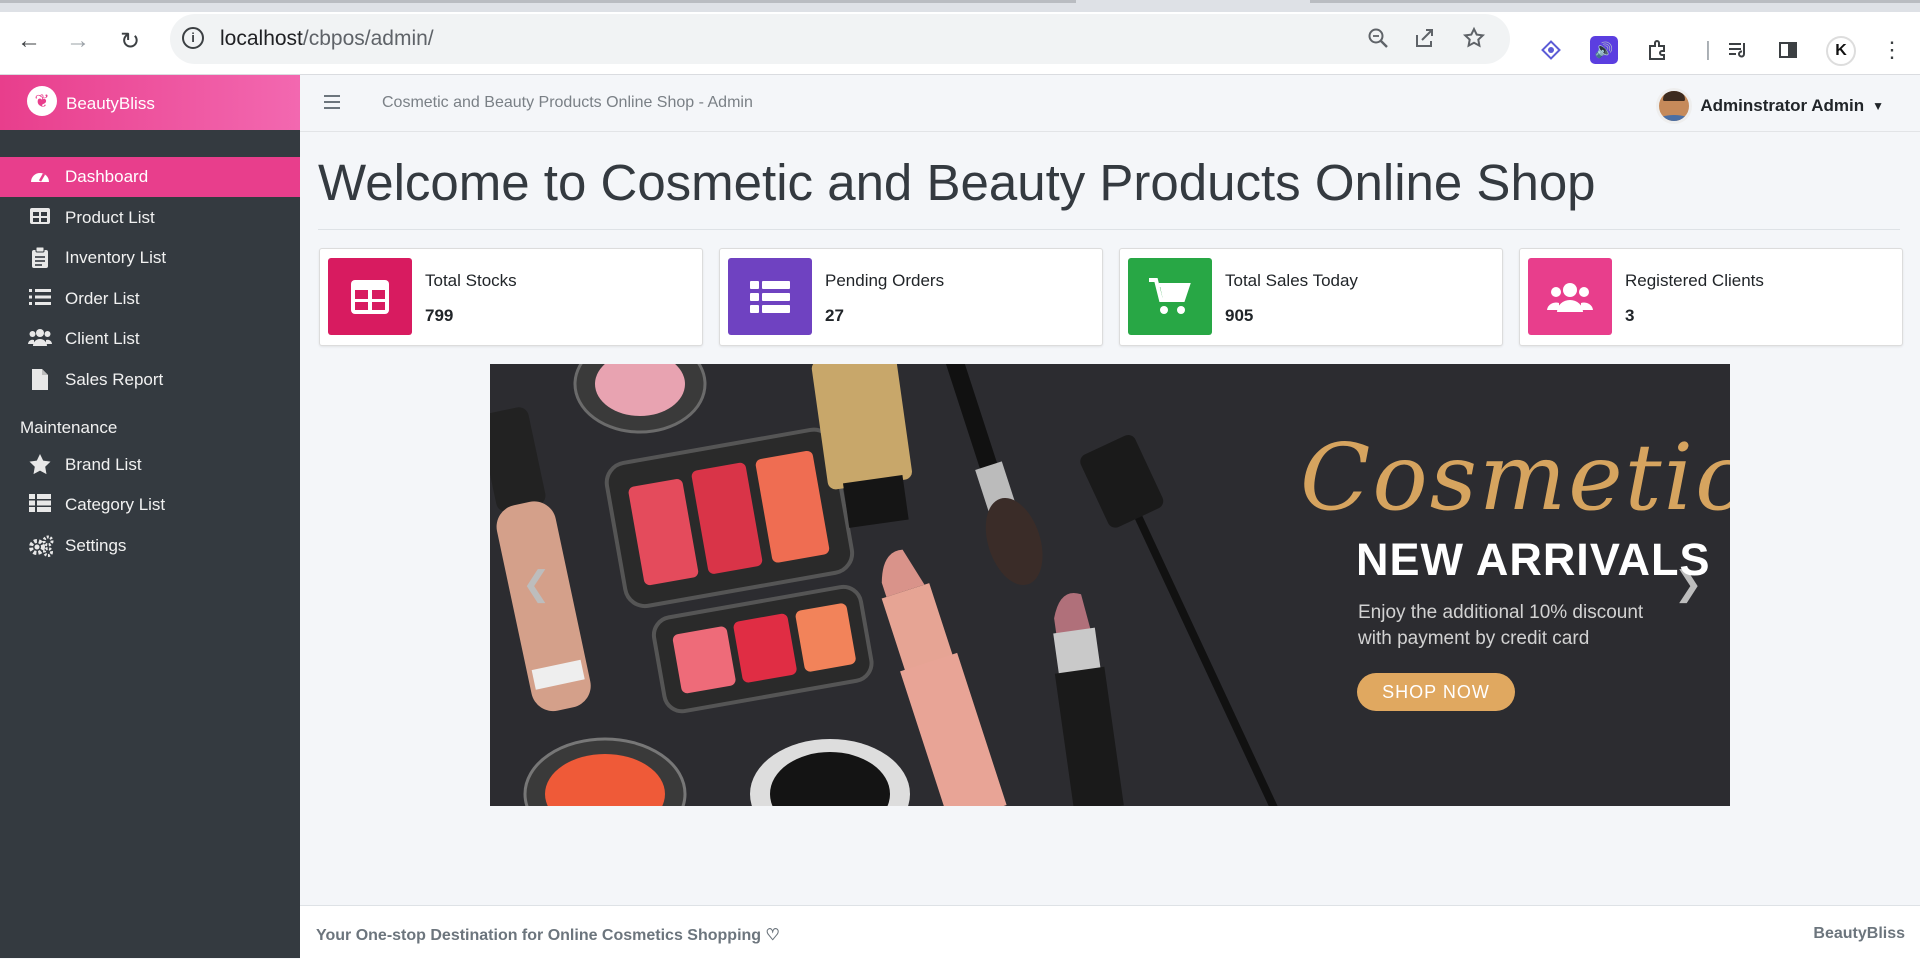  What do you see at coordinates (102, 338) in the screenshot?
I see `sidebar-item-label: Client List` at bounding box center [102, 338].